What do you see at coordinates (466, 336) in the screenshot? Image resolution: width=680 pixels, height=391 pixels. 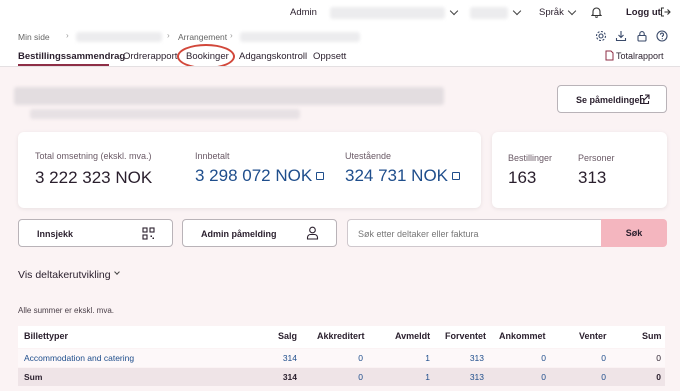 I see `col-expected: Forventet` at bounding box center [466, 336].